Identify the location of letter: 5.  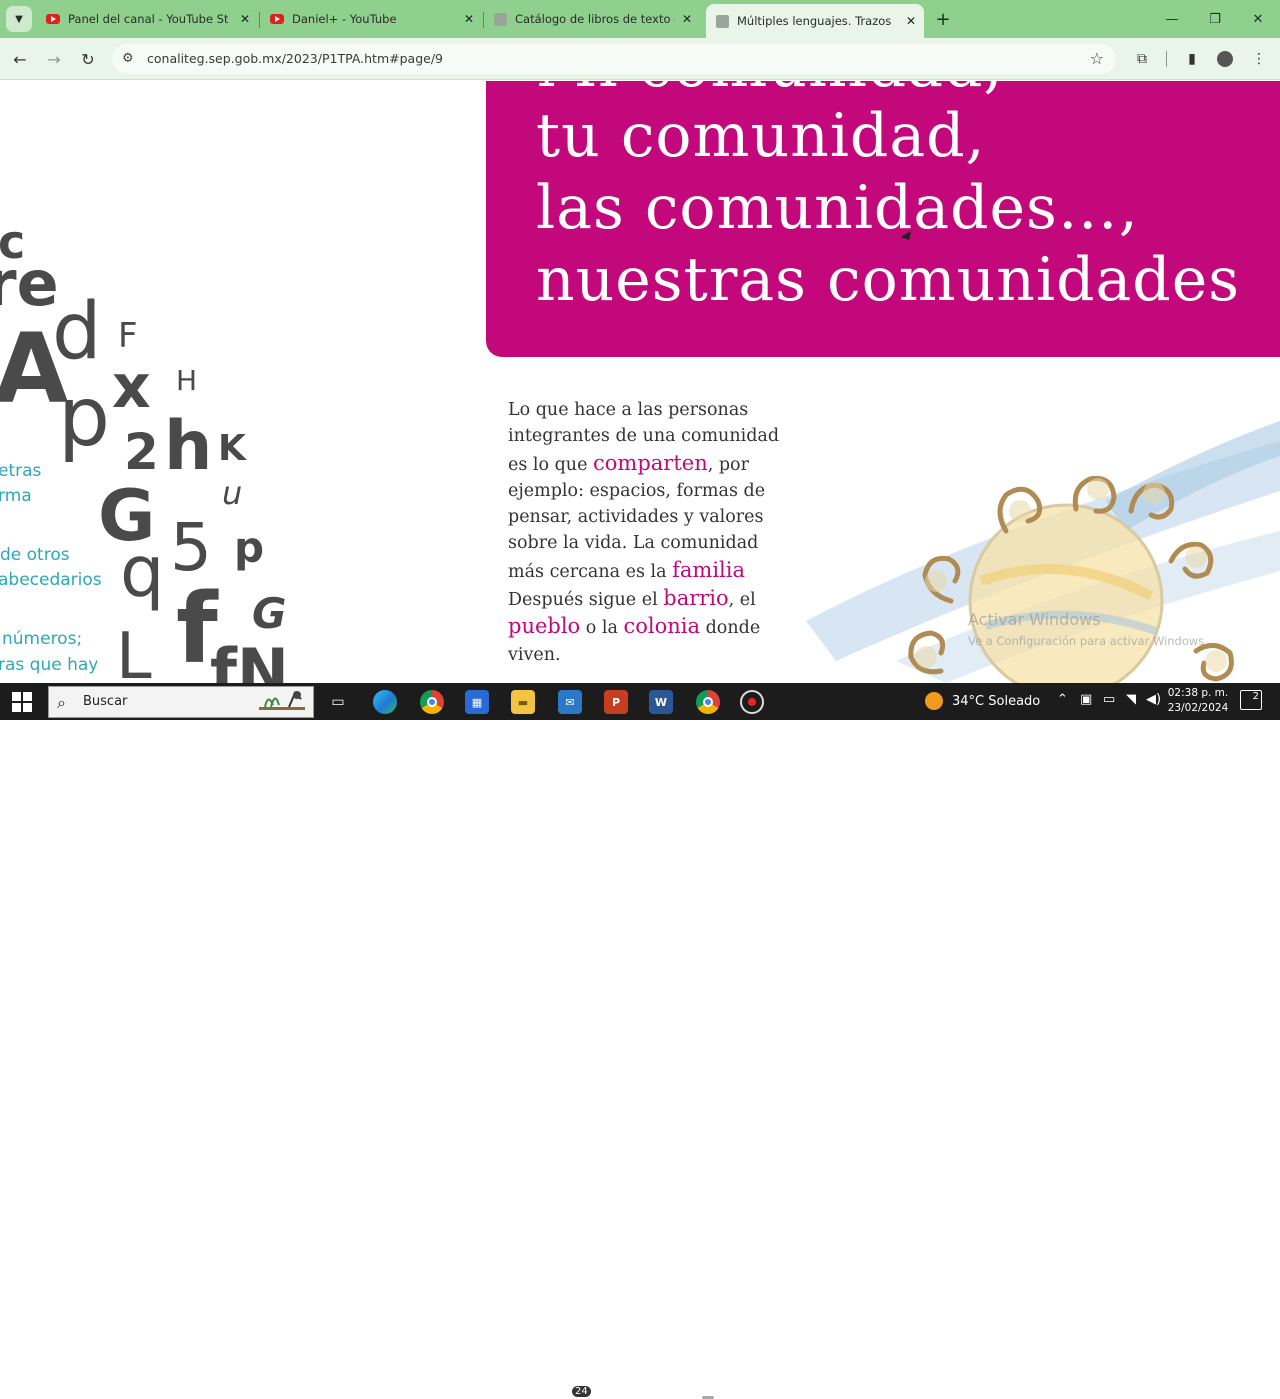
(191, 547).